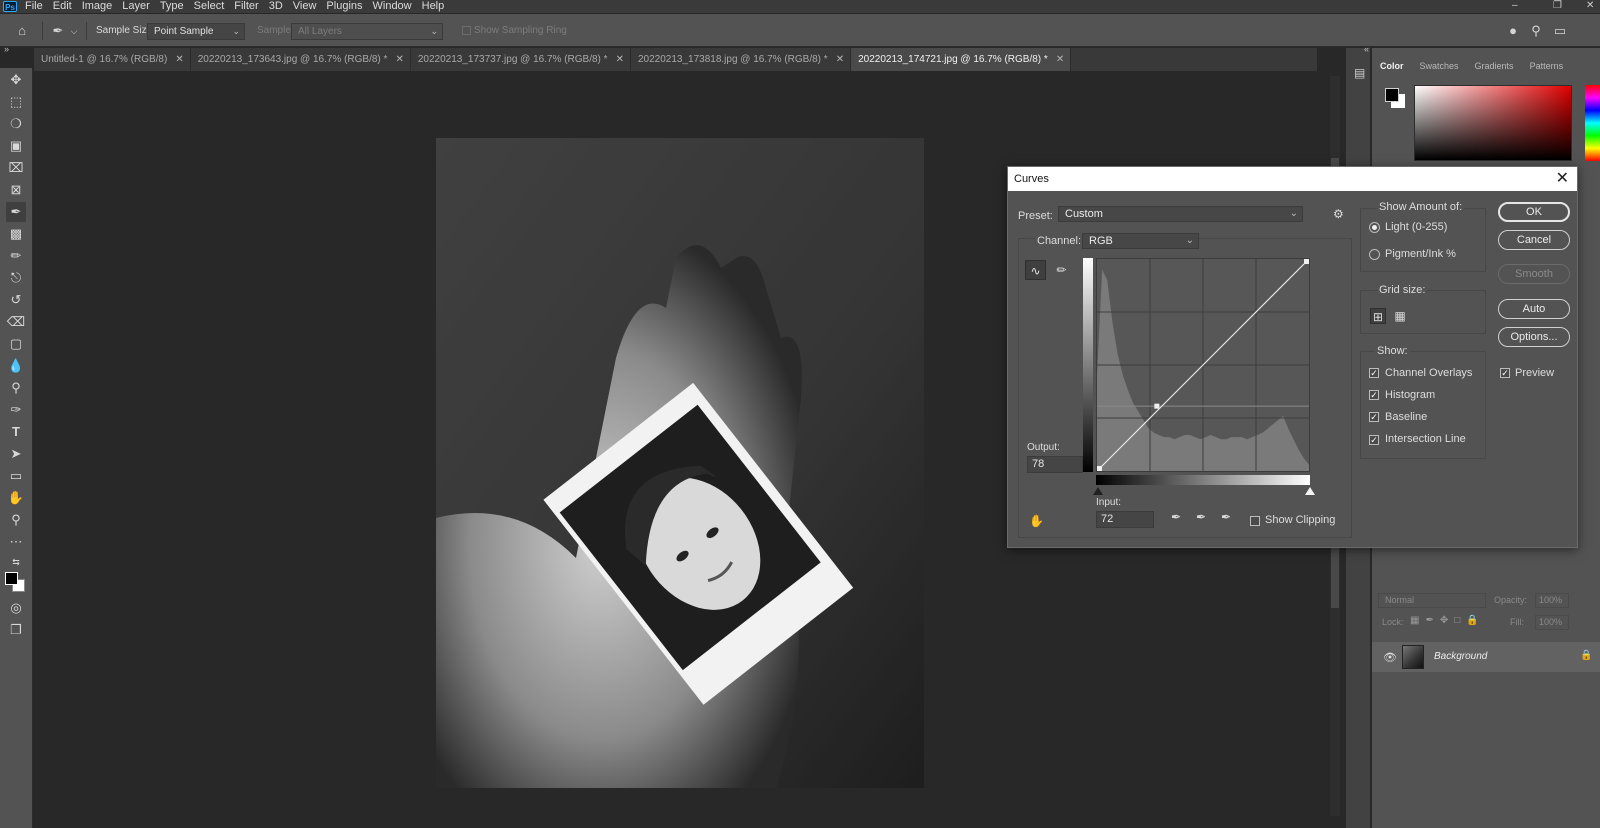 This screenshot has height=828, width=1600. What do you see at coordinates (1536, 31) in the screenshot?
I see `search-icon: ⚲` at bounding box center [1536, 31].